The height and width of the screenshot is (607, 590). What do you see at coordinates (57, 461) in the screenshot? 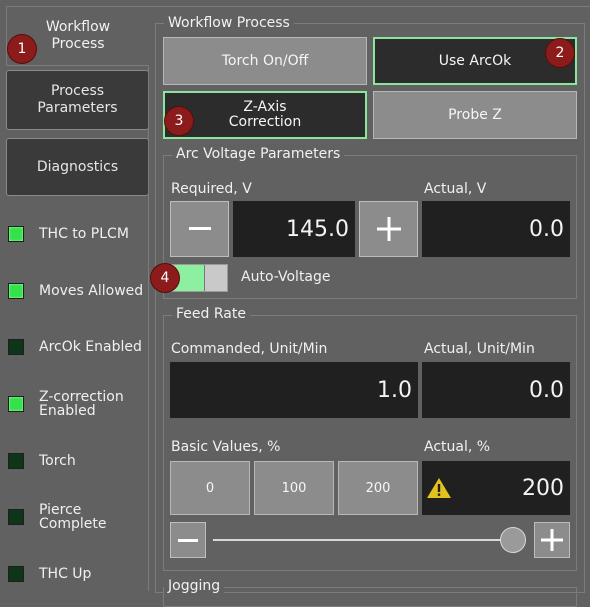
I see `indicator-label: Torch` at bounding box center [57, 461].